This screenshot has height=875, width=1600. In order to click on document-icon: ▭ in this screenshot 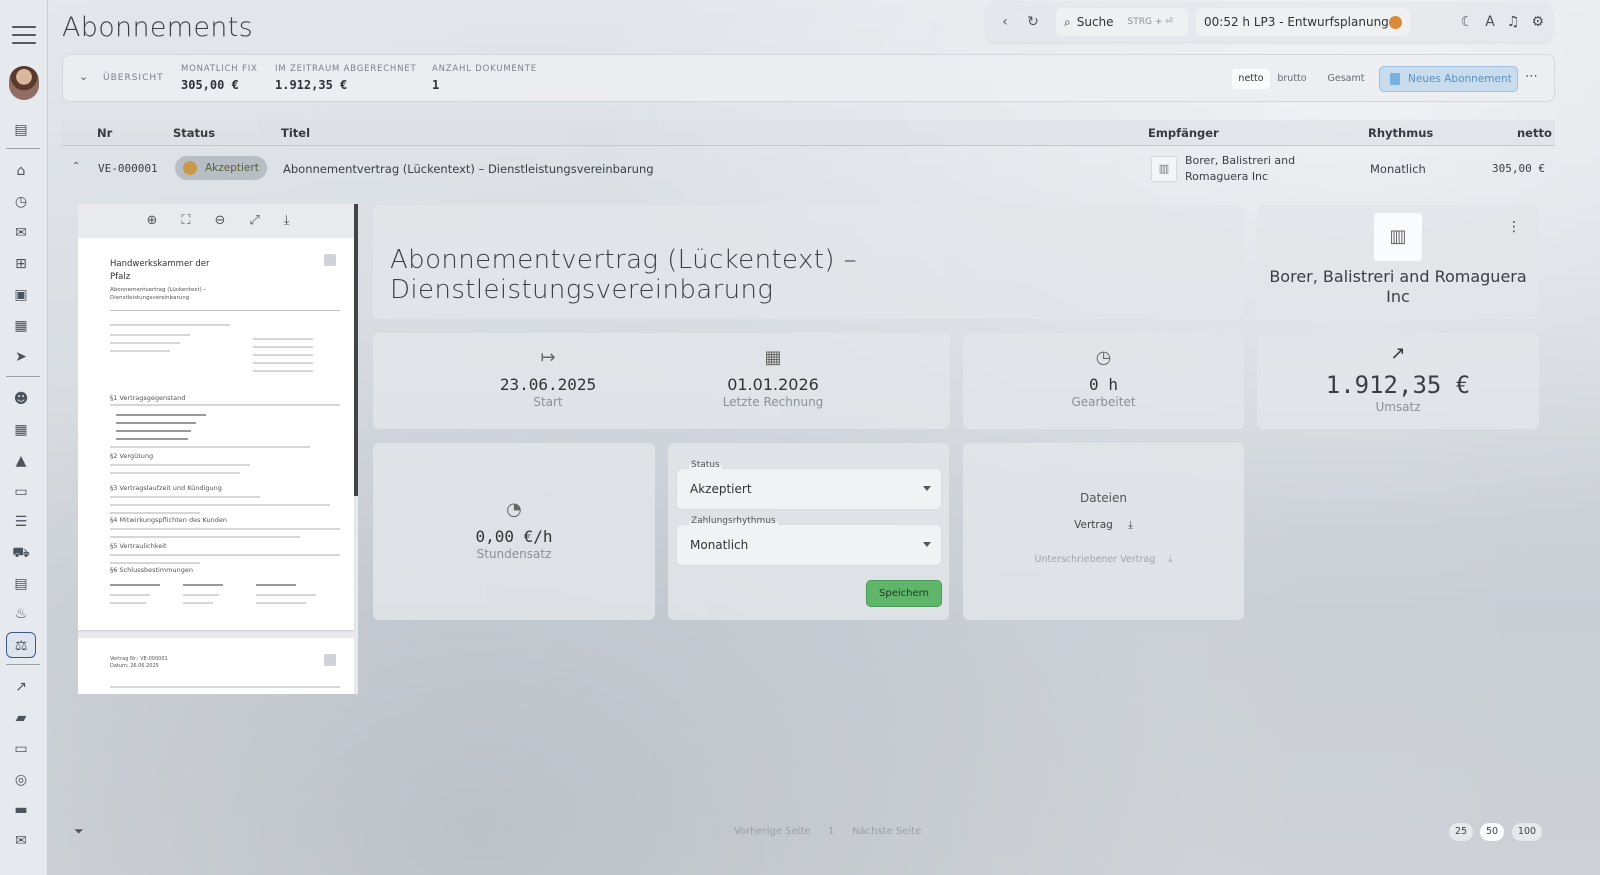, I will do `click(21, 492)`.